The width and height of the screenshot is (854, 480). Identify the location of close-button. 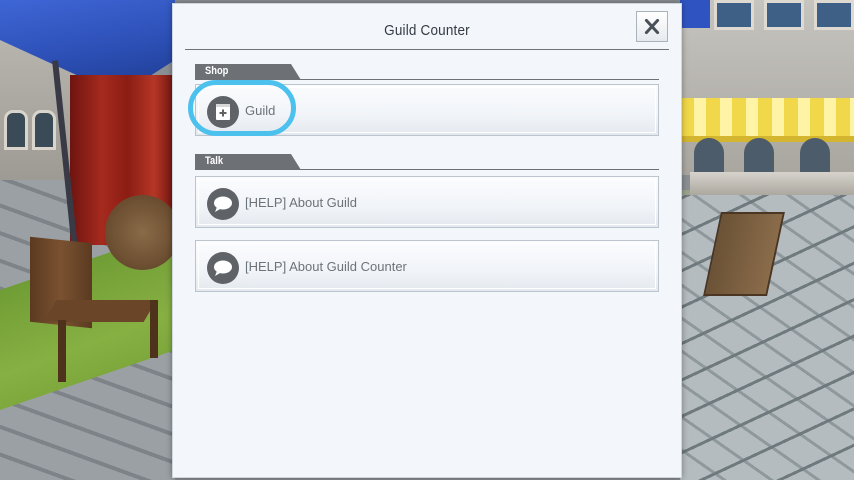
(652, 26).